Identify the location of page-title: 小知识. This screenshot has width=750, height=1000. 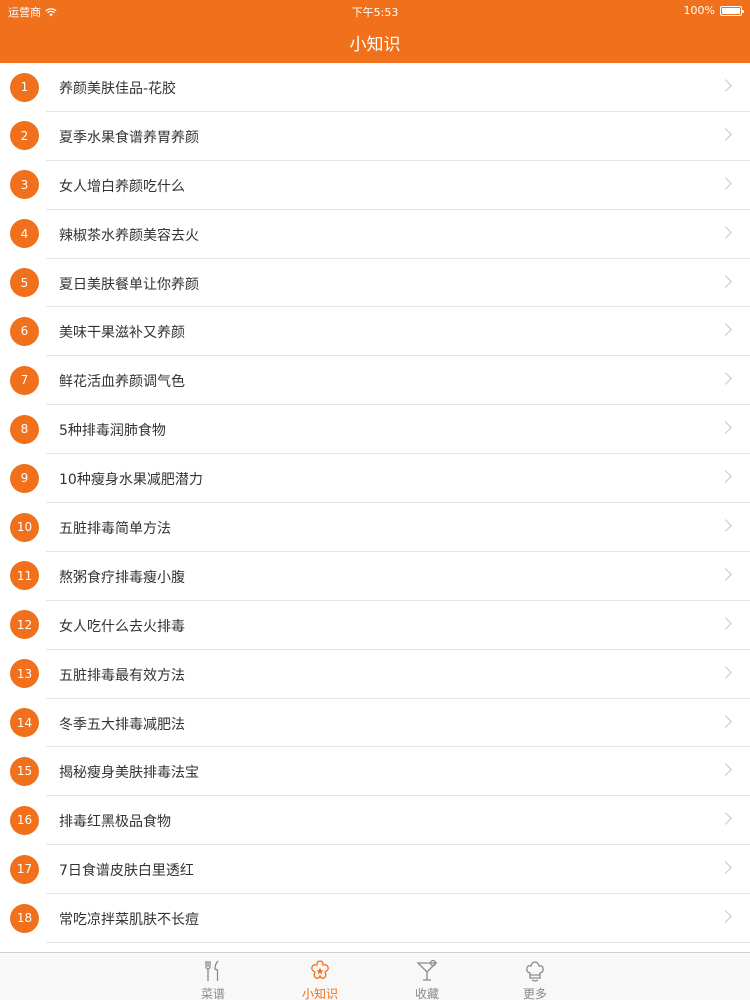
(375, 45).